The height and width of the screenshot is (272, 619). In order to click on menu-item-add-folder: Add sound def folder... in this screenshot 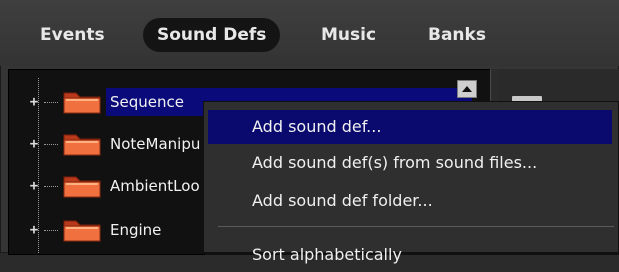, I will do `click(410, 201)`.